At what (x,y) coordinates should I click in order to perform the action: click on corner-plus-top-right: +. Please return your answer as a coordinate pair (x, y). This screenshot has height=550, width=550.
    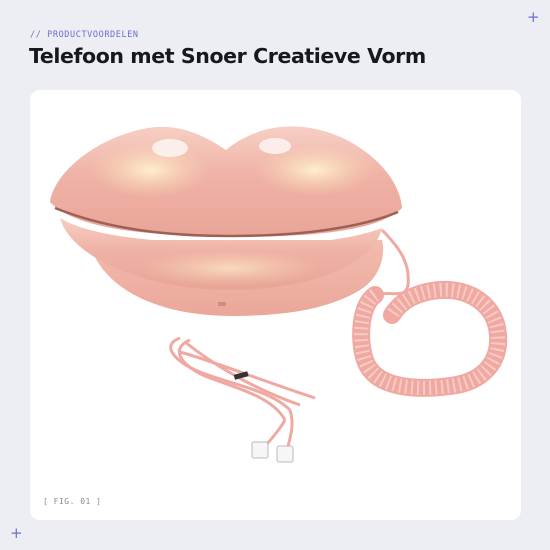
    Looking at the image, I should click on (533, 17).